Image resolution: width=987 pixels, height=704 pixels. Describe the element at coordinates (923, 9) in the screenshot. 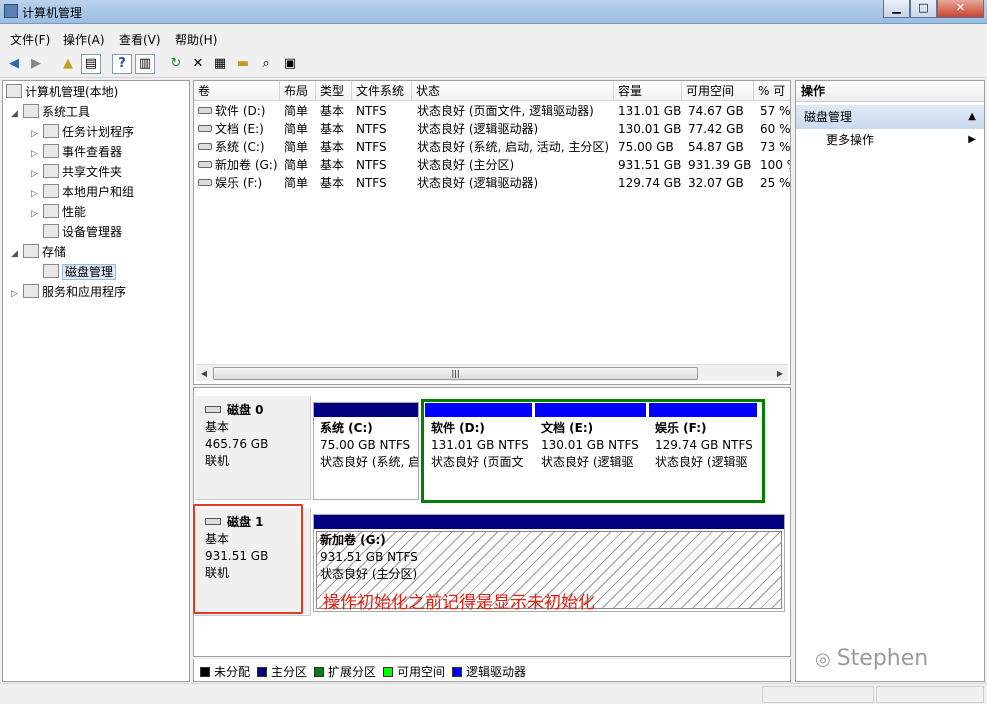

I see `maximize-button: □` at that location.